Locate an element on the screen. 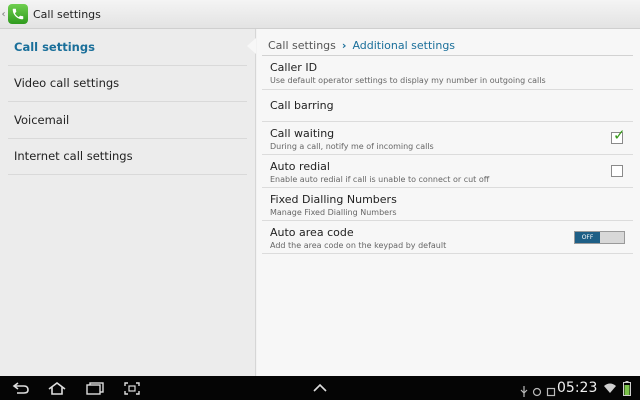 The width and height of the screenshot is (640, 400). checkmark-icon: ✓ is located at coordinates (619, 135).